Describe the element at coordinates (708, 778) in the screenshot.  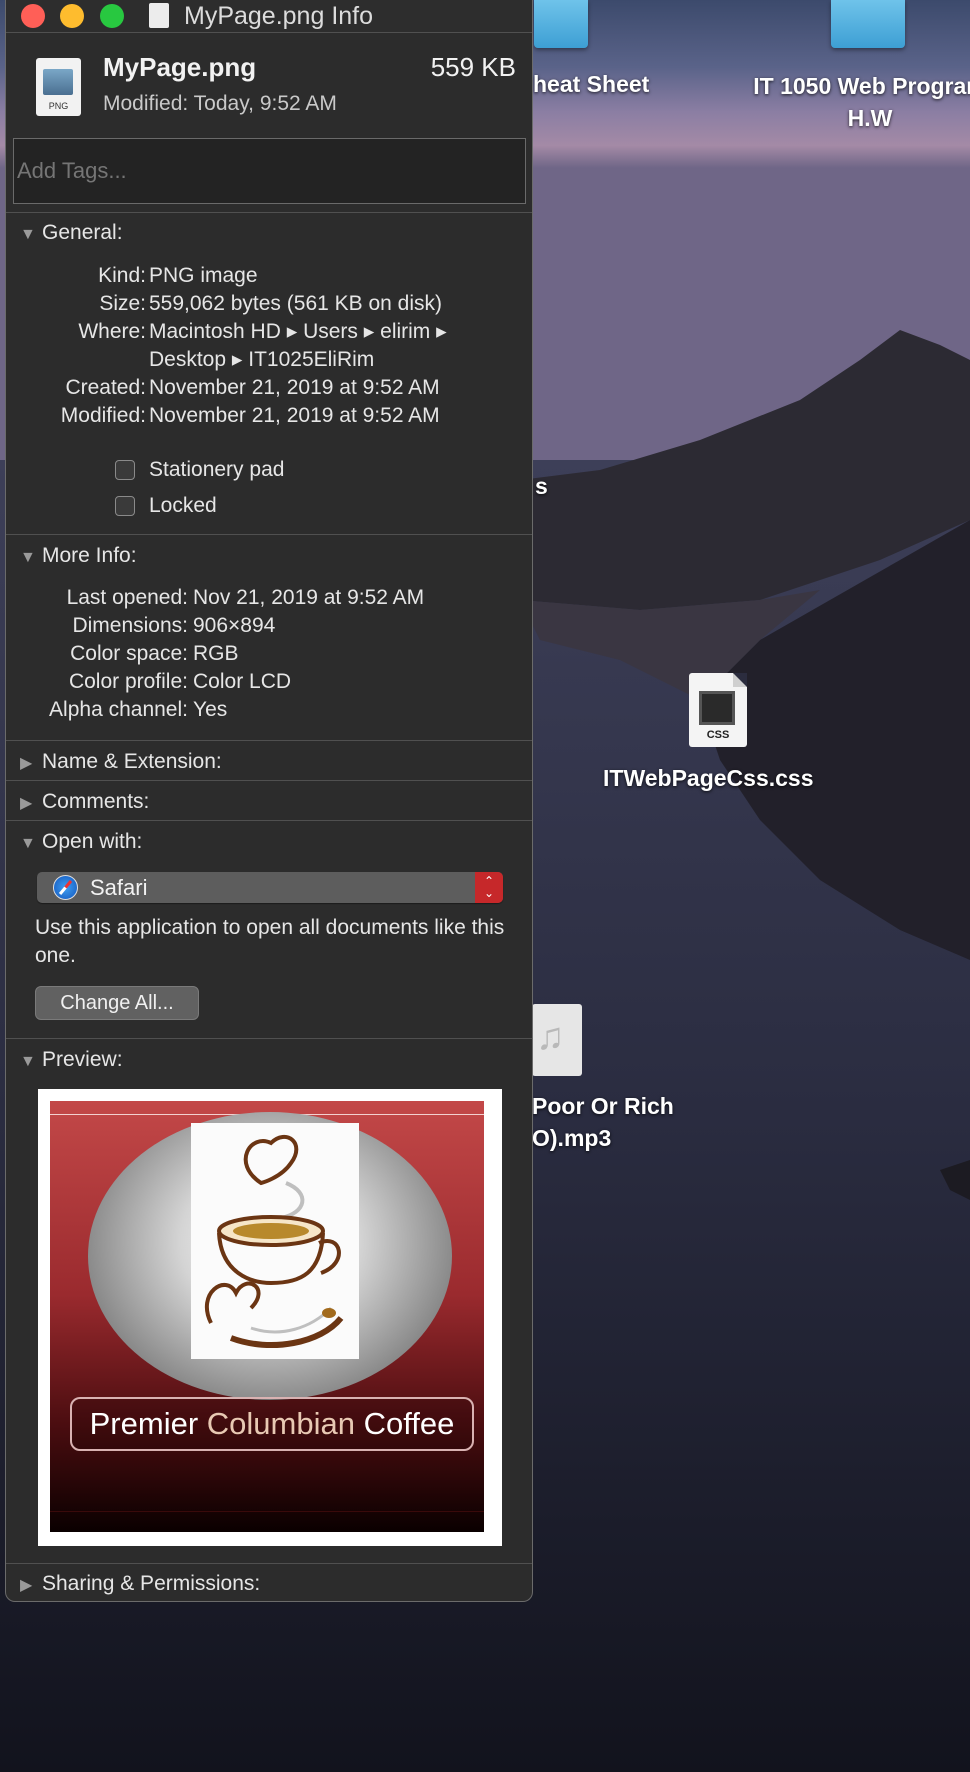
I see `desktop-item-css-label: ITWebPageCss.css` at that location.